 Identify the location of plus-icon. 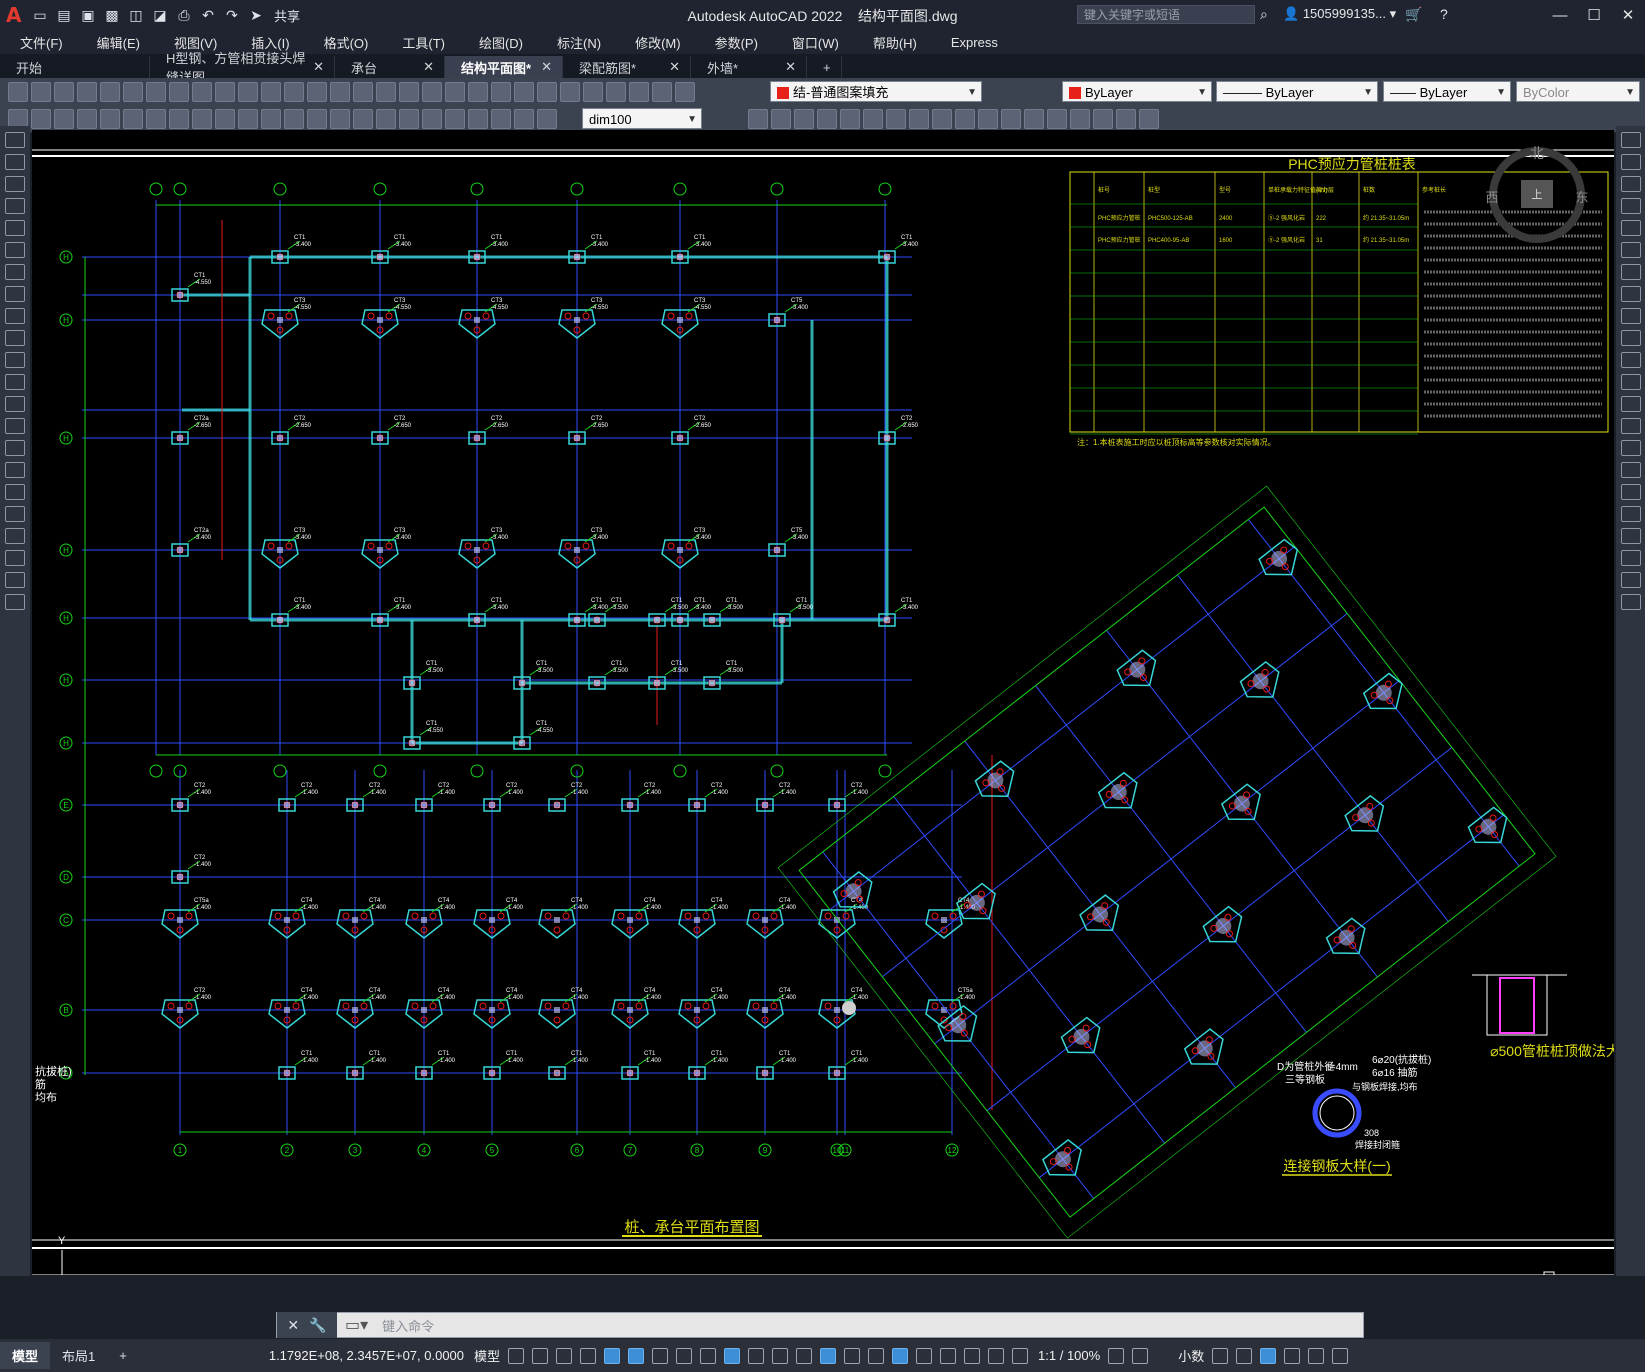
(1140, 1355).